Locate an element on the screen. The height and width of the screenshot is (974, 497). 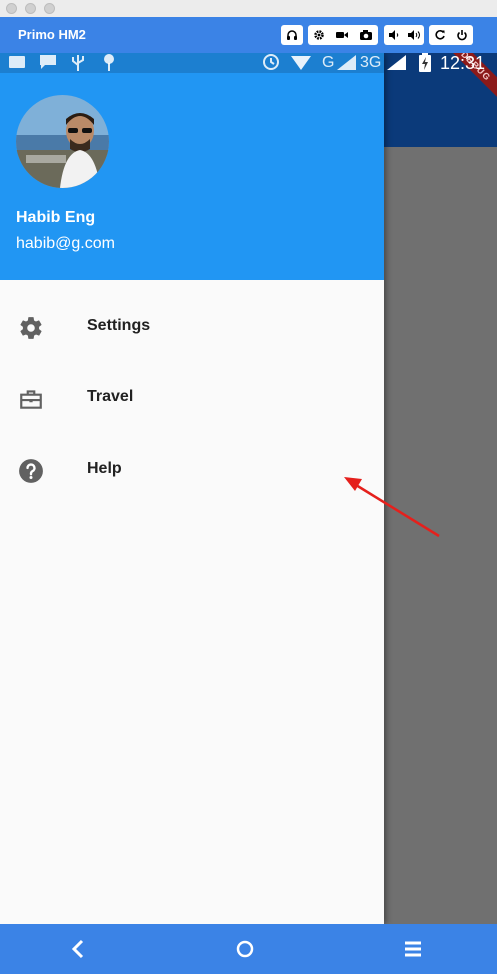
drawer-item-help: Help is located at coordinates (192, 470).